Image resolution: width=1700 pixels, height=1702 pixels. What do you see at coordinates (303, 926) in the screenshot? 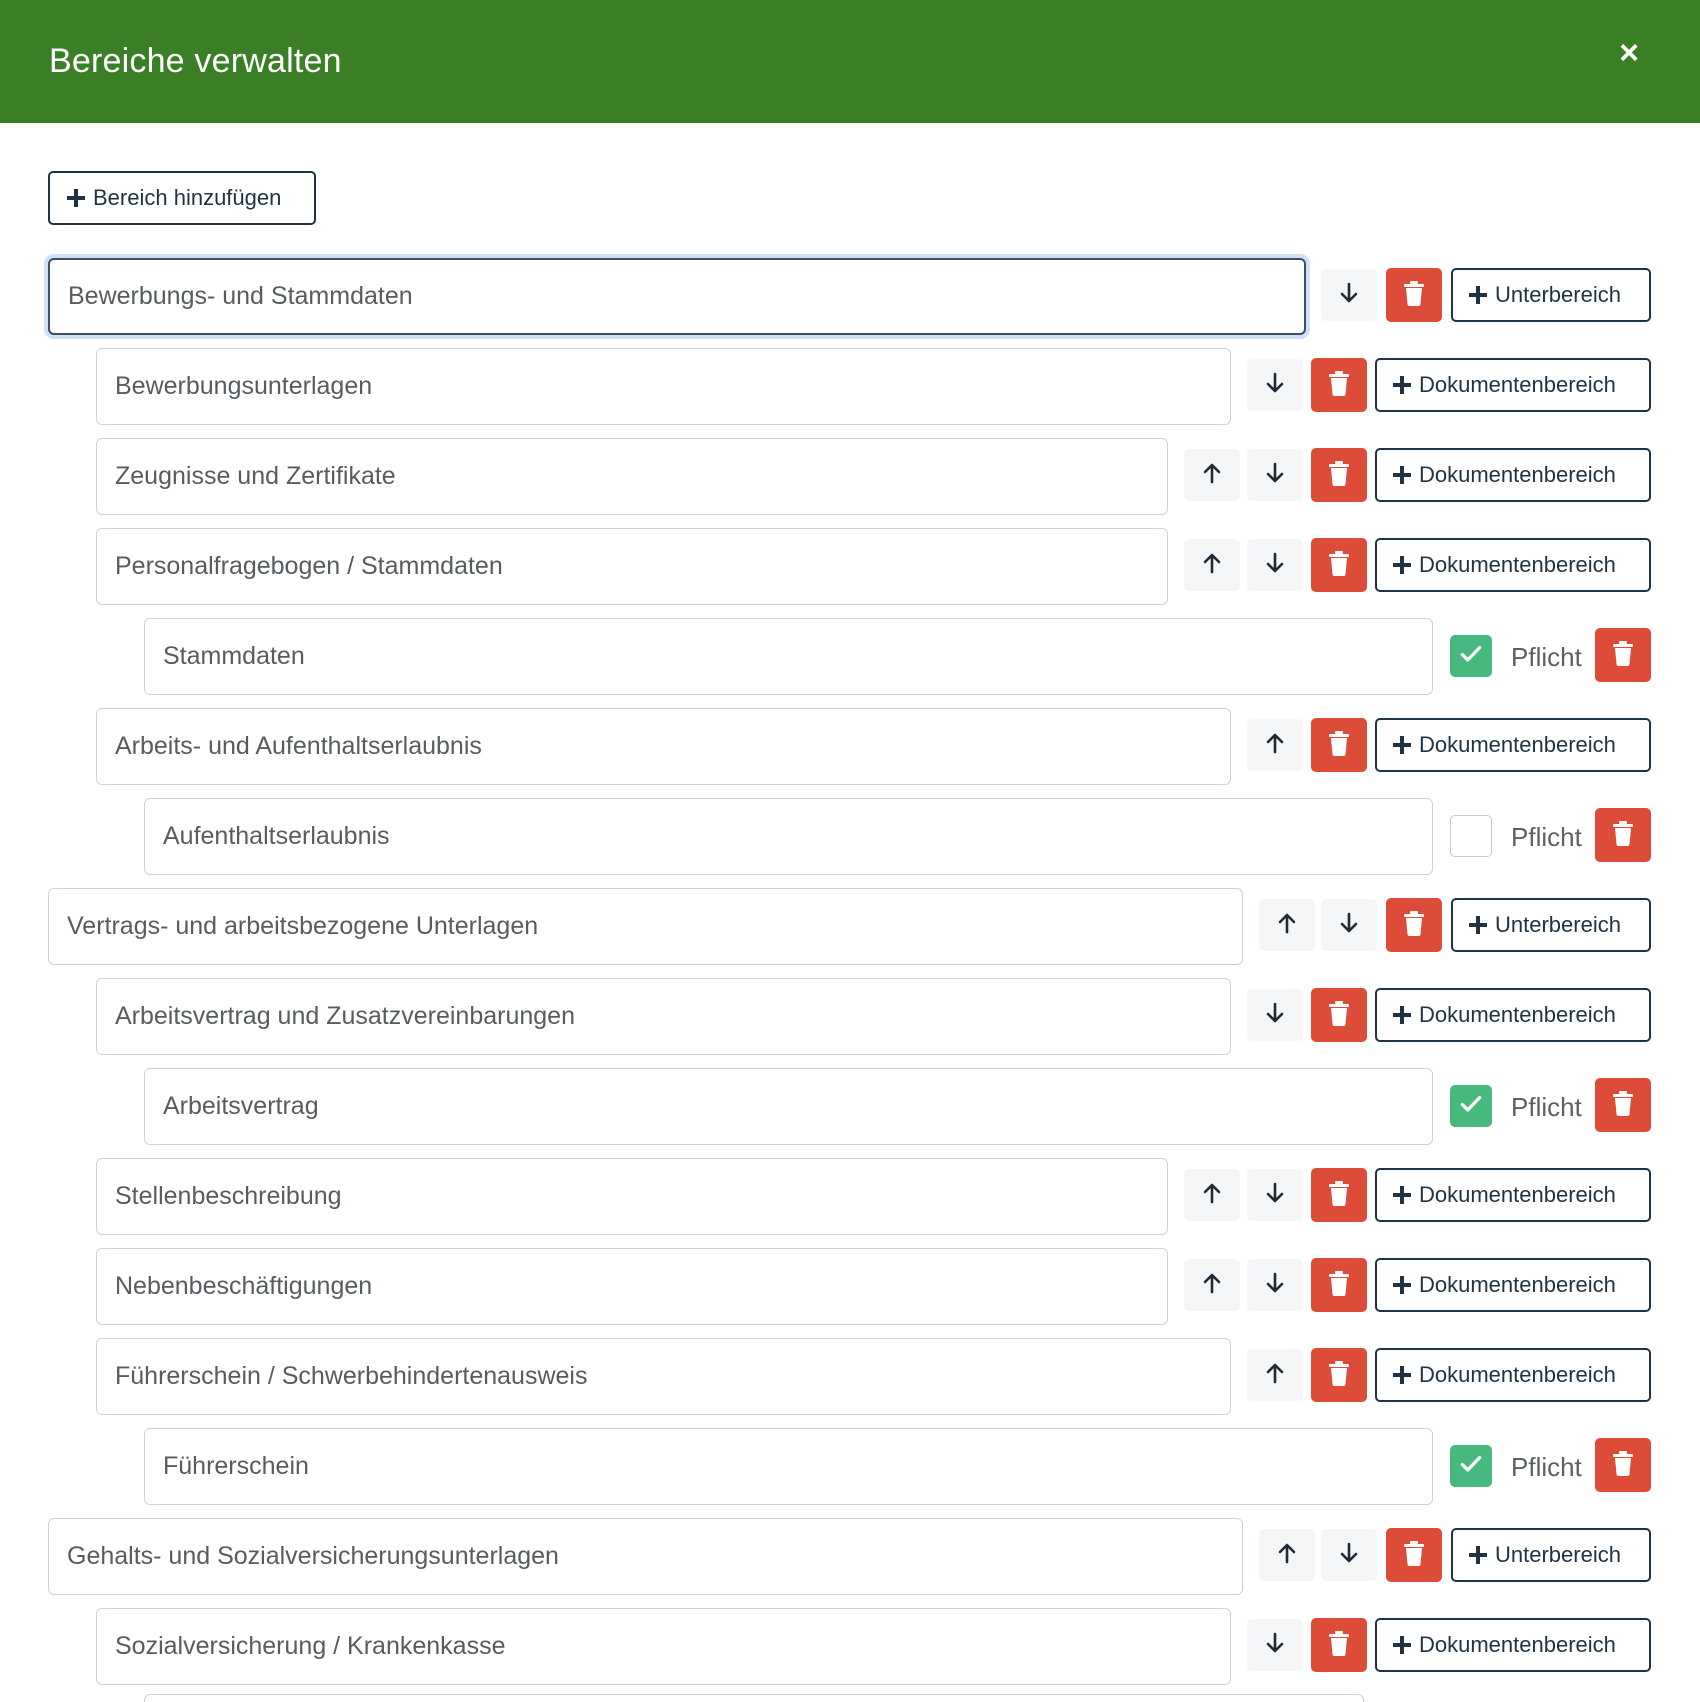
I see `area-name-text: Vertrags- und arbeitsbezogene Unterlagen` at bounding box center [303, 926].